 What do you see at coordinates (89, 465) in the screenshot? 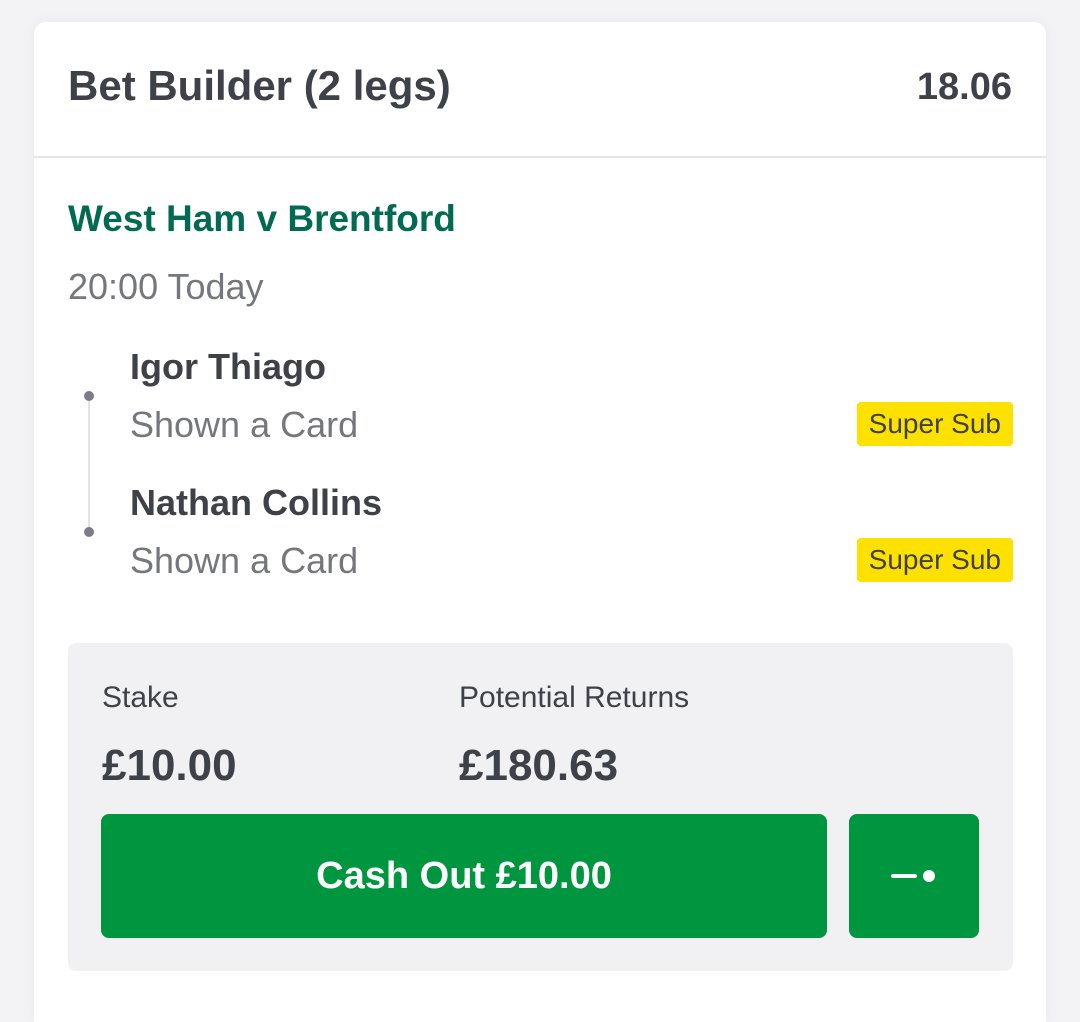
I see `legs-timeline` at bounding box center [89, 465].